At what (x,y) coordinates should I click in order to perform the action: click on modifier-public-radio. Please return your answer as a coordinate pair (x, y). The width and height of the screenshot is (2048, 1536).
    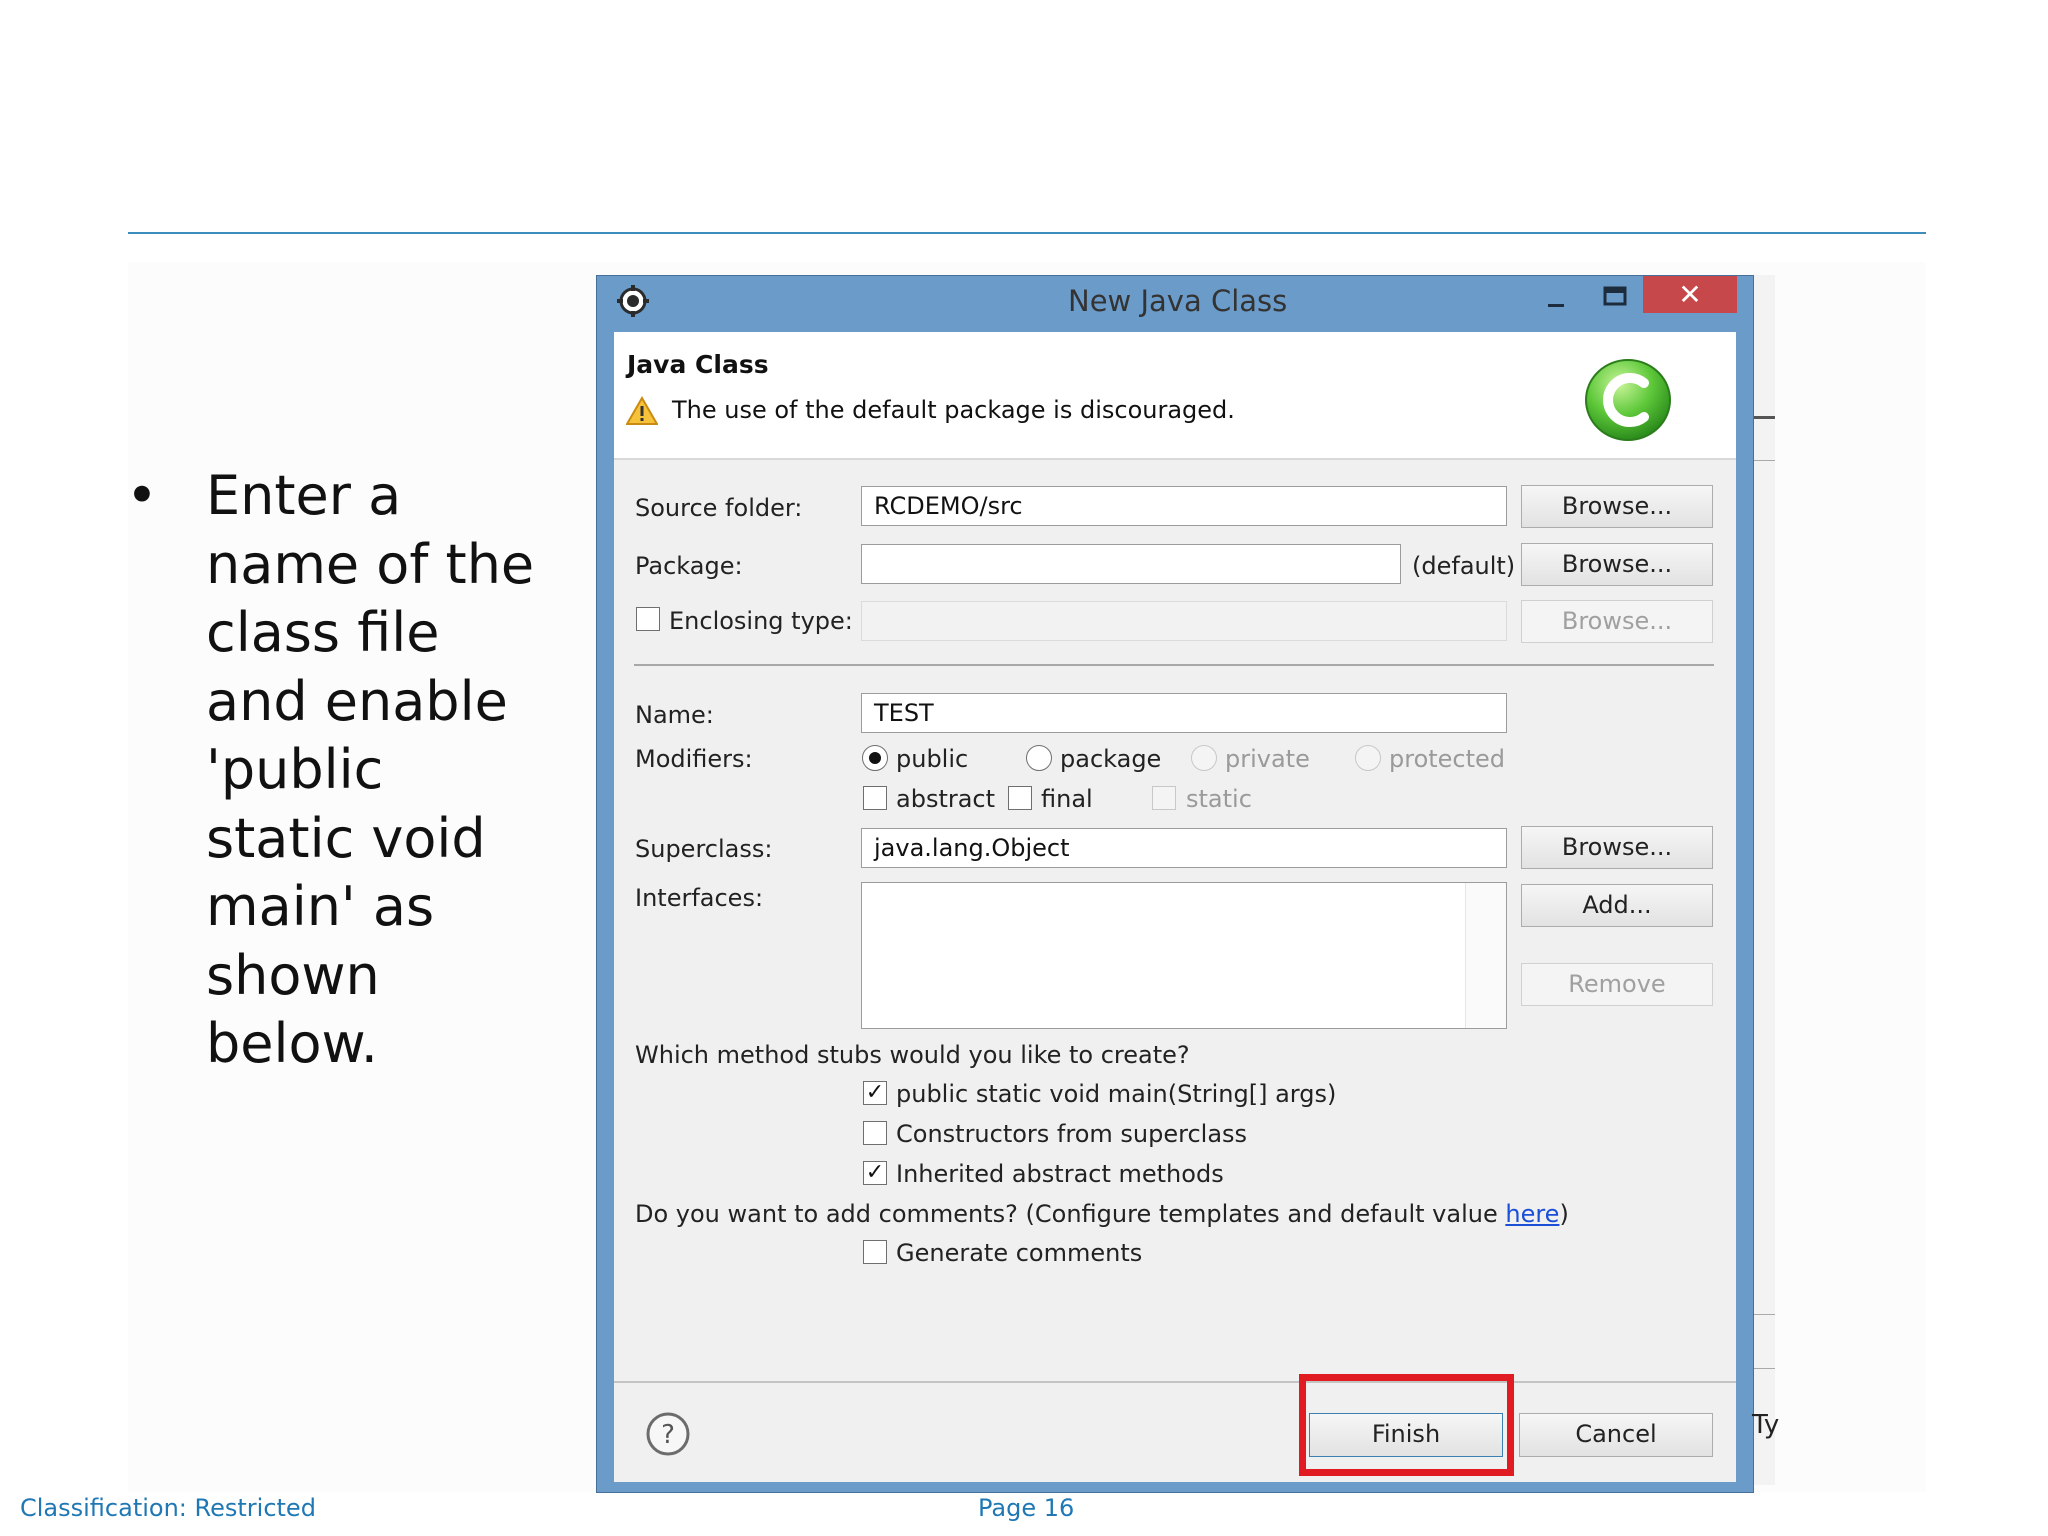
    Looking at the image, I should click on (875, 758).